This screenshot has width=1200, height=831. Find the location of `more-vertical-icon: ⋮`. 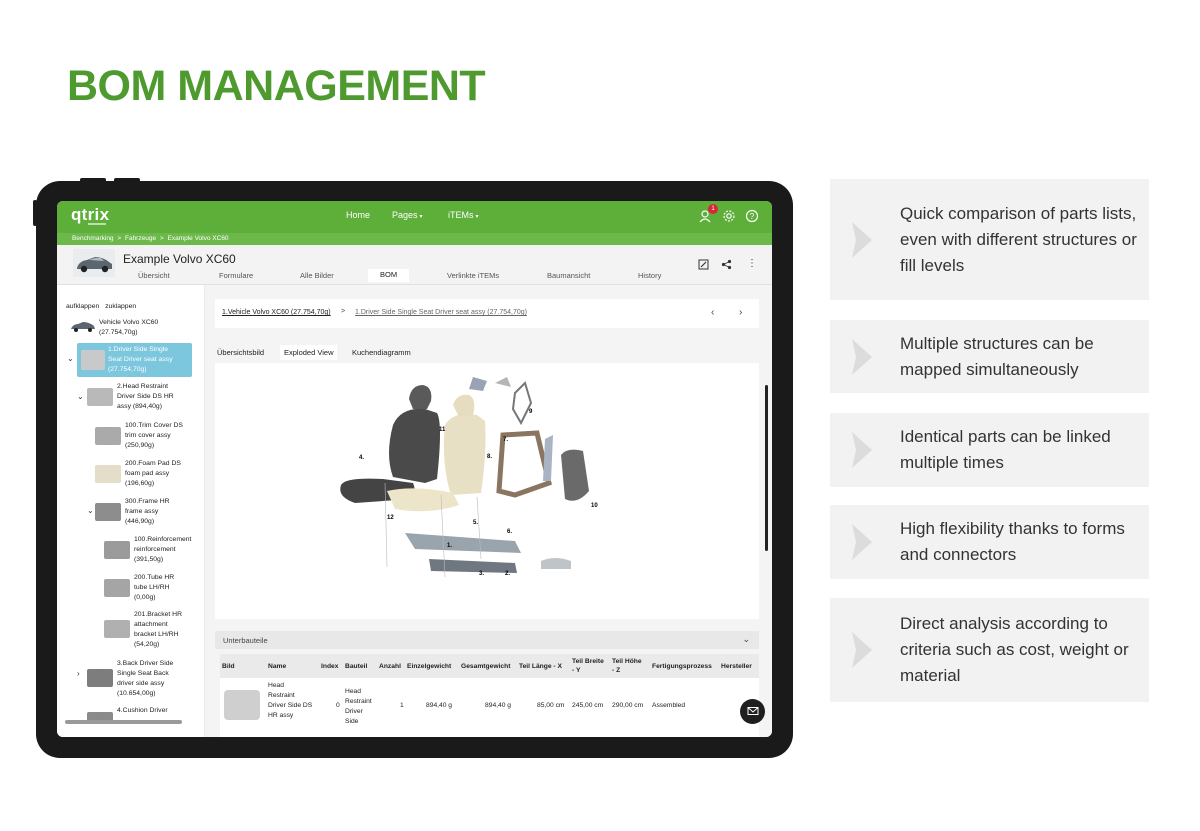

more-vertical-icon: ⋮ is located at coordinates (752, 263).